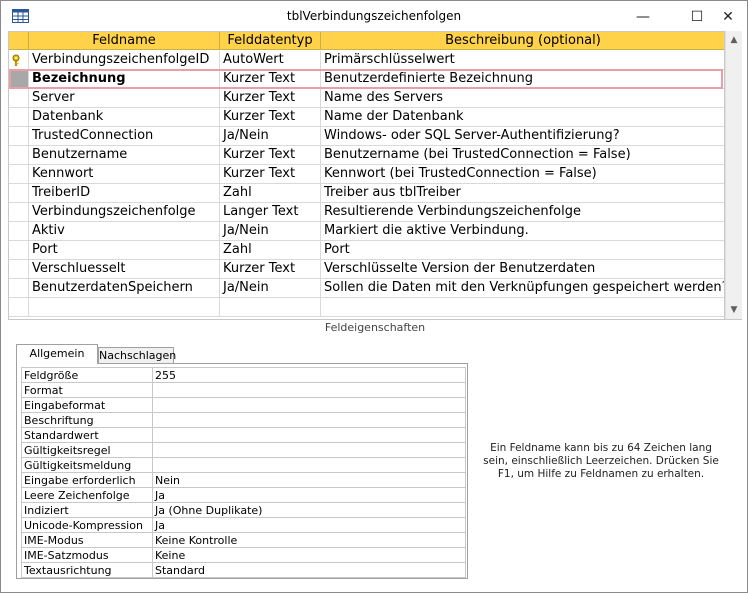 The width and height of the screenshot is (748, 593). What do you see at coordinates (522, 269) in the screenshot?
I see `field-description-cell: Verschlüsselte Version der Benutzerdaten` at bounding box center [522, 269].